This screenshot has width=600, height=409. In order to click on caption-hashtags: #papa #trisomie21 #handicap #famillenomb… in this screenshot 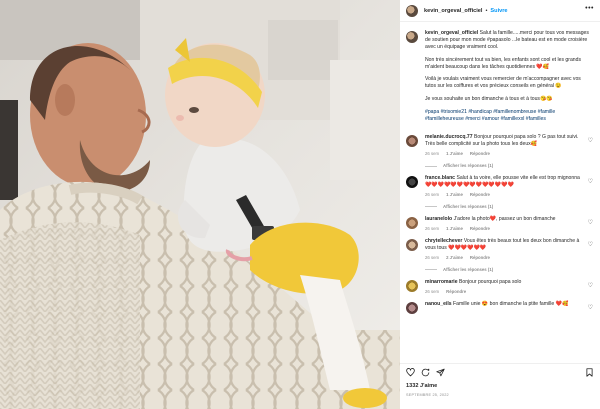, I will do `click(509, 116)`.